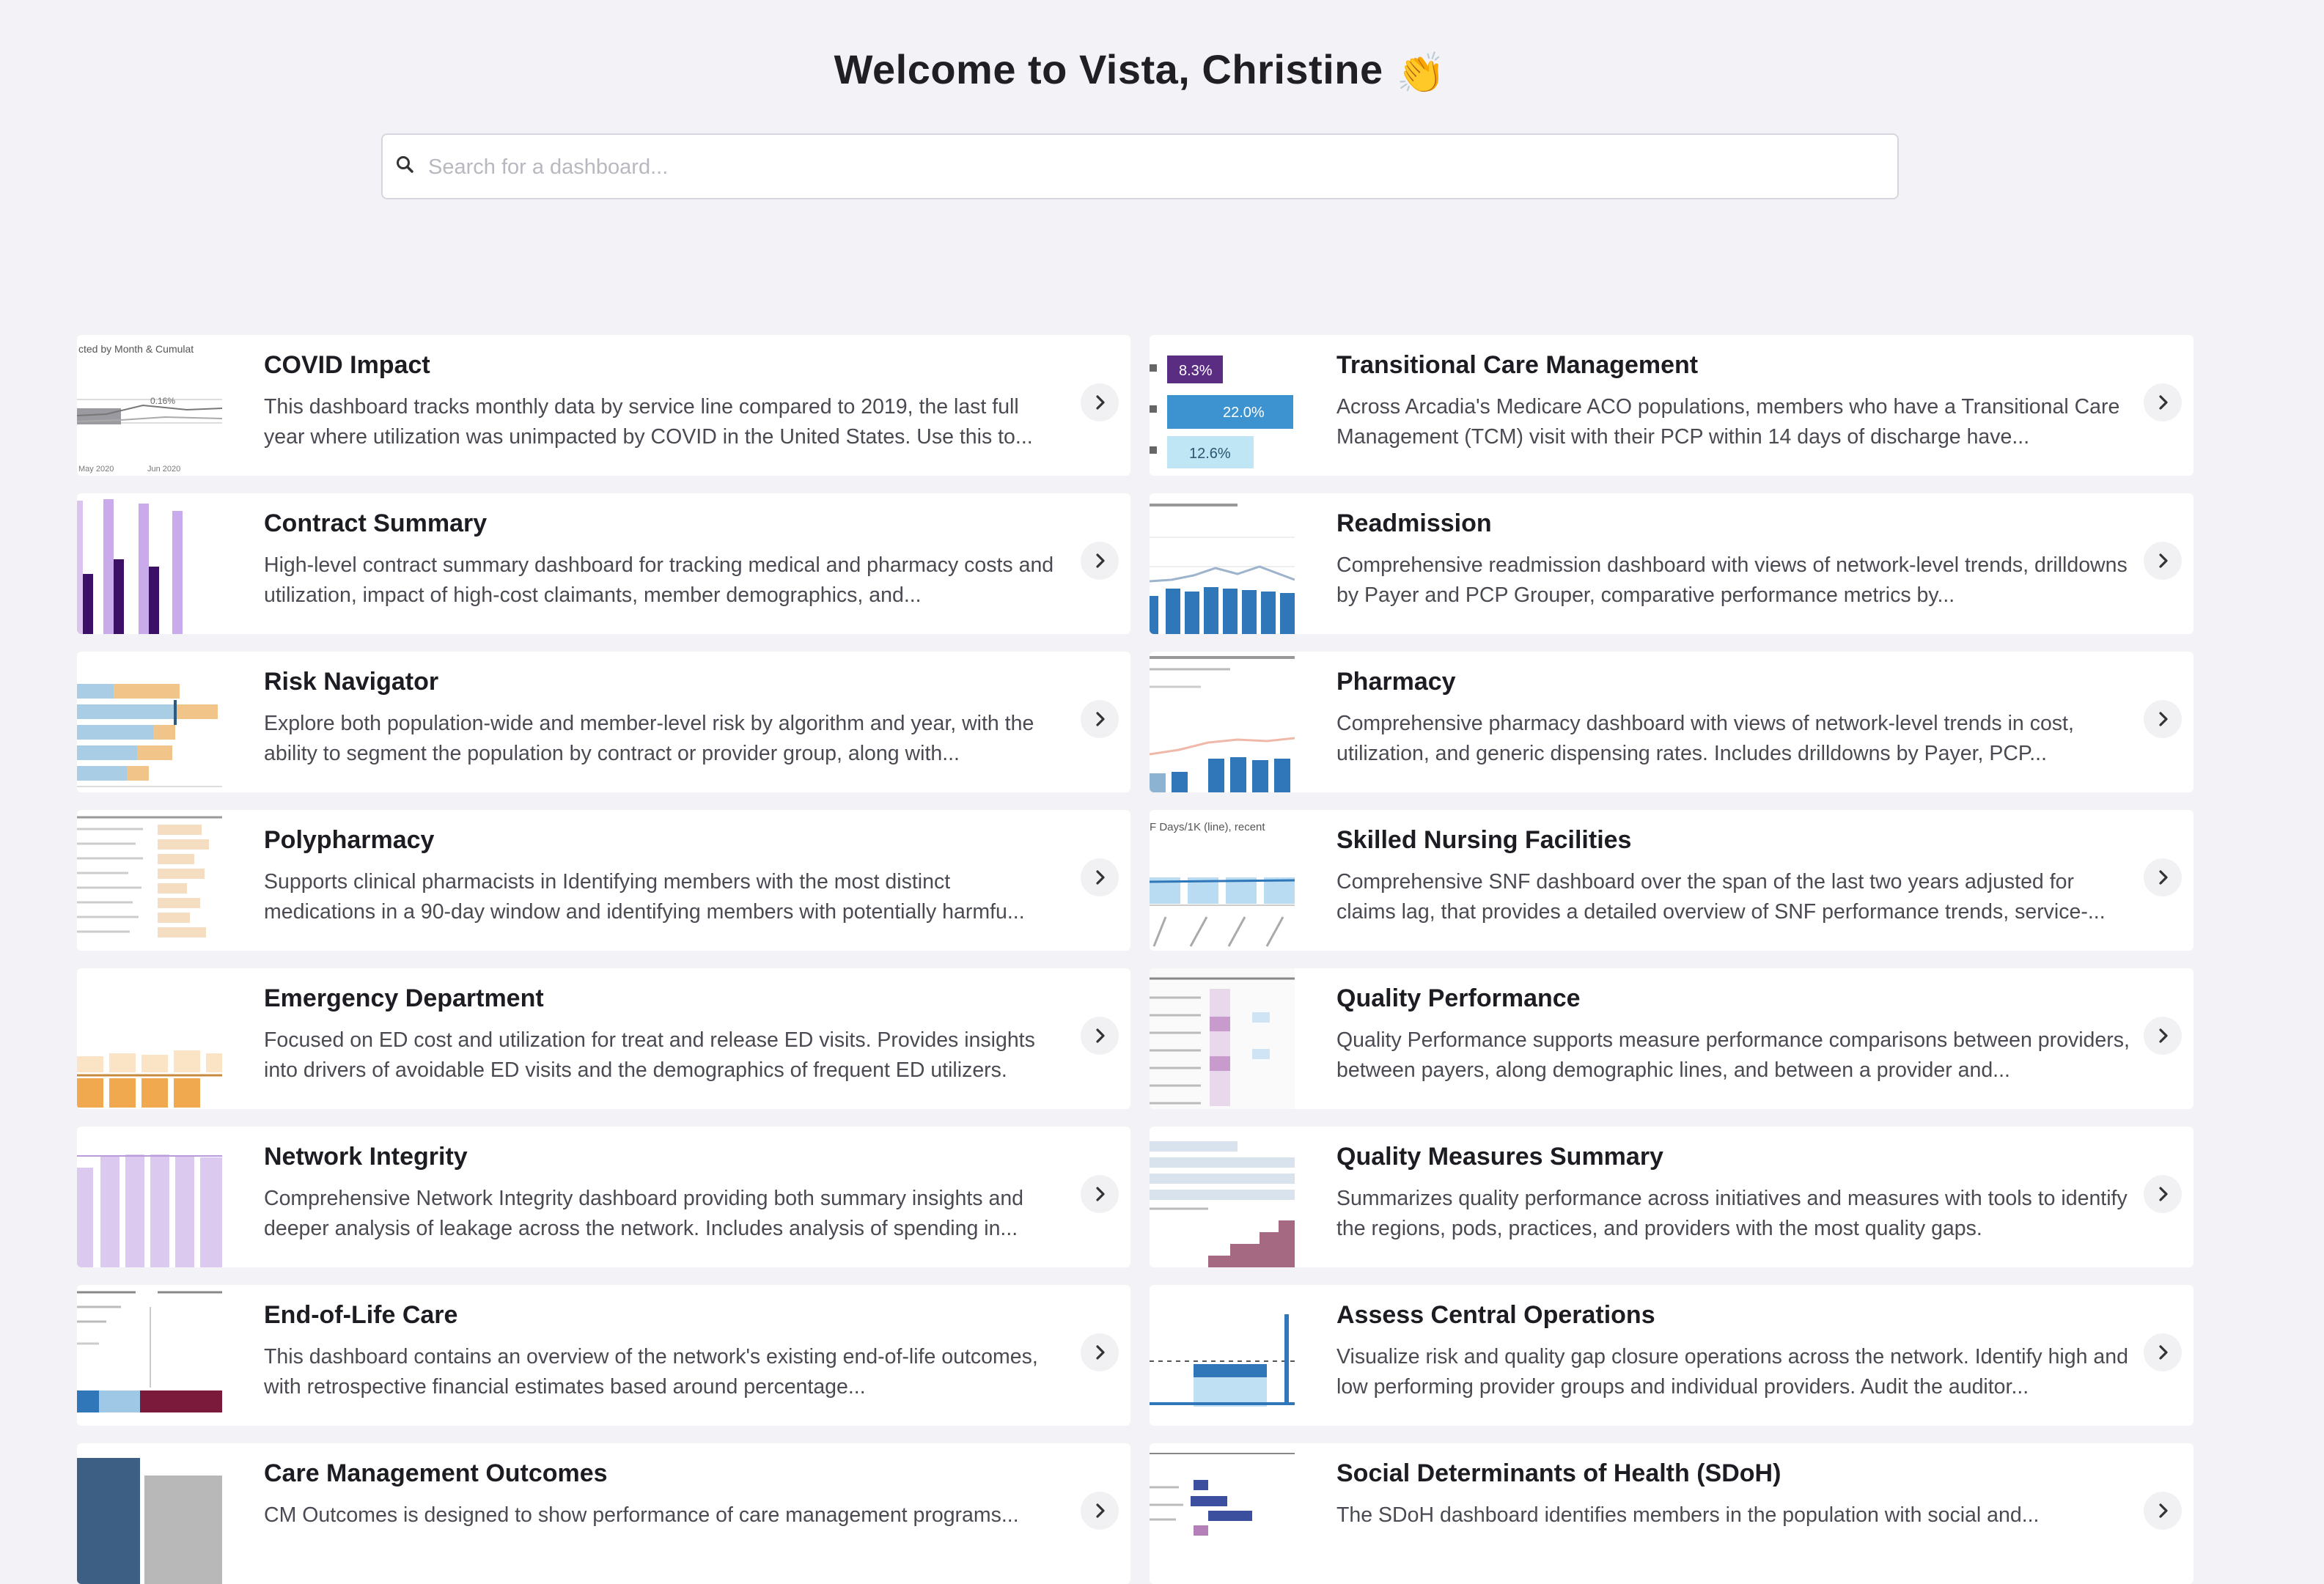  Describe the element at coordinates (1222, 1038) in the screenshot. I see `quality-performance-thumbnail` at that location.